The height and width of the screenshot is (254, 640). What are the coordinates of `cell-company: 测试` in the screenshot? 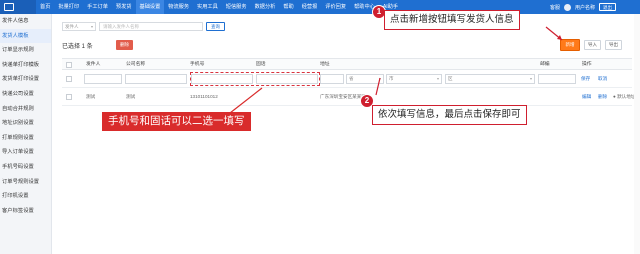 It's located at (131, 96).